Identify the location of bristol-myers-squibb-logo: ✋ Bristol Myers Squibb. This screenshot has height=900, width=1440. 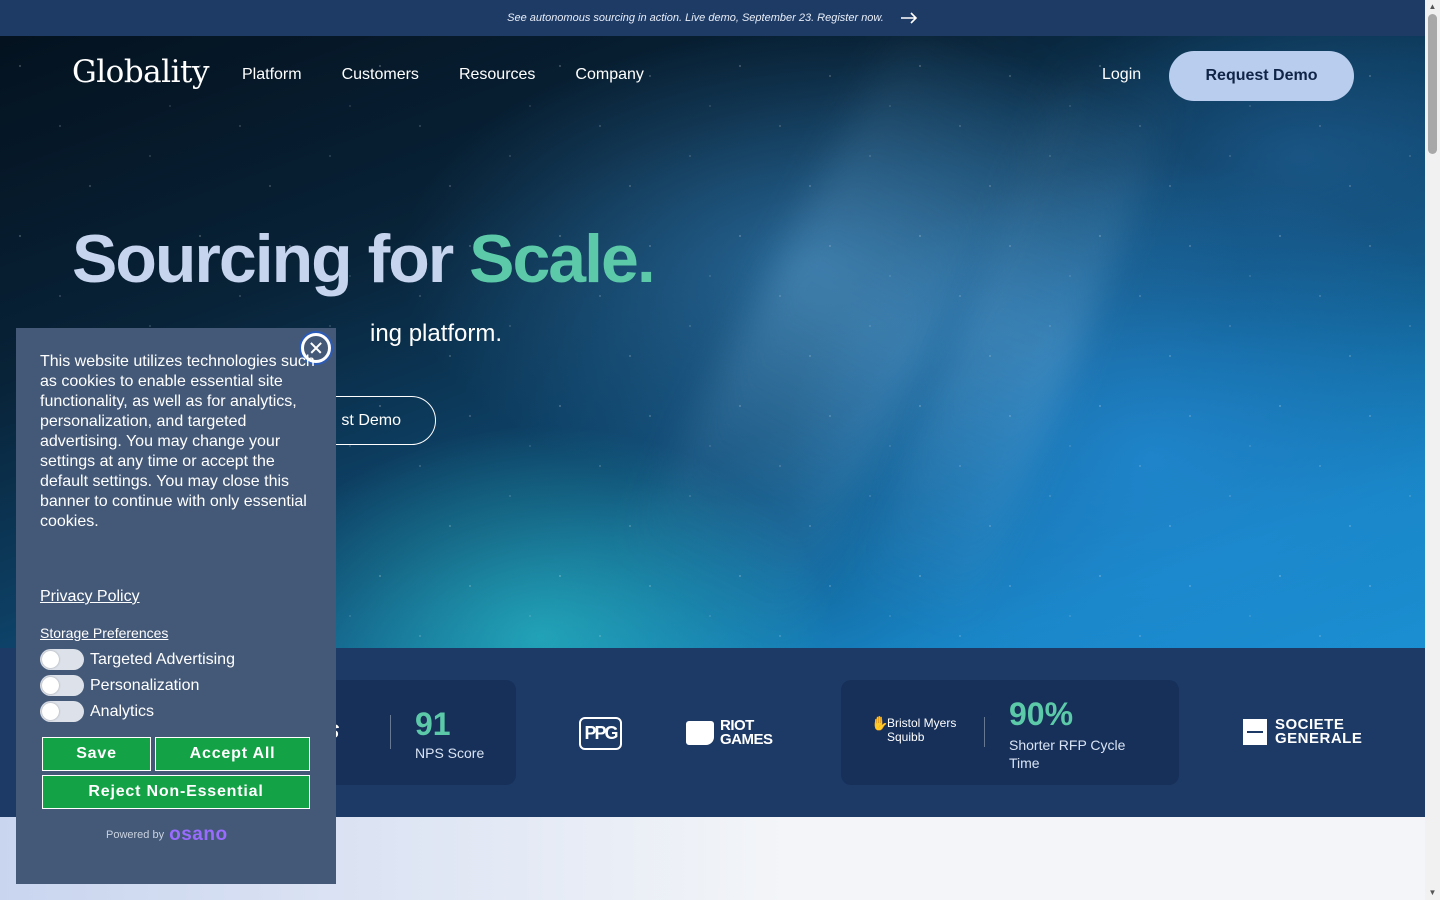
(913, 730).